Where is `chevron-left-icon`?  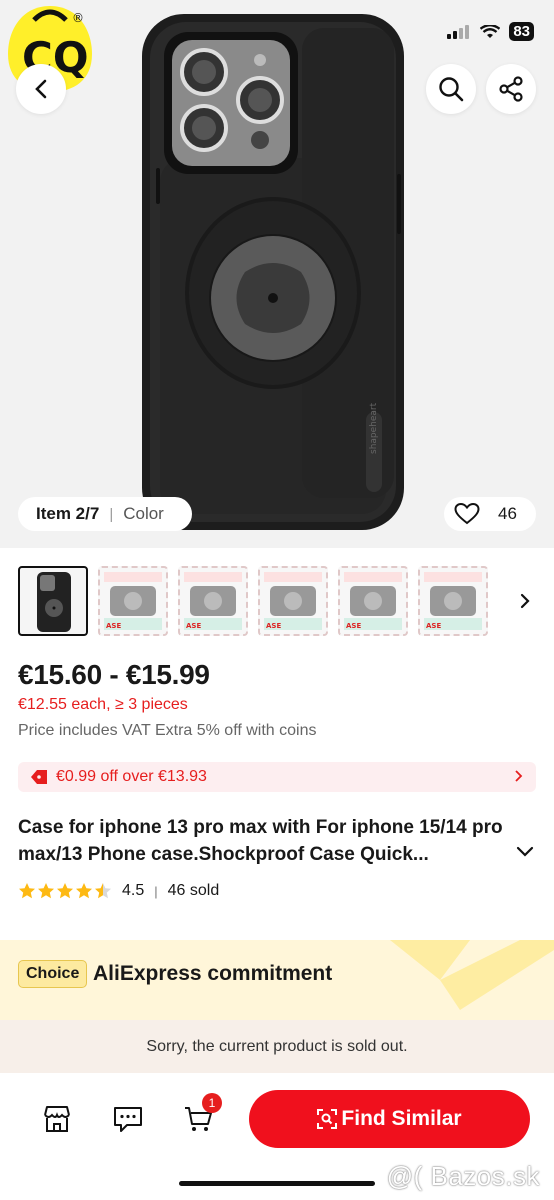 chevron-left-icon is located at coordinates (41, 89).